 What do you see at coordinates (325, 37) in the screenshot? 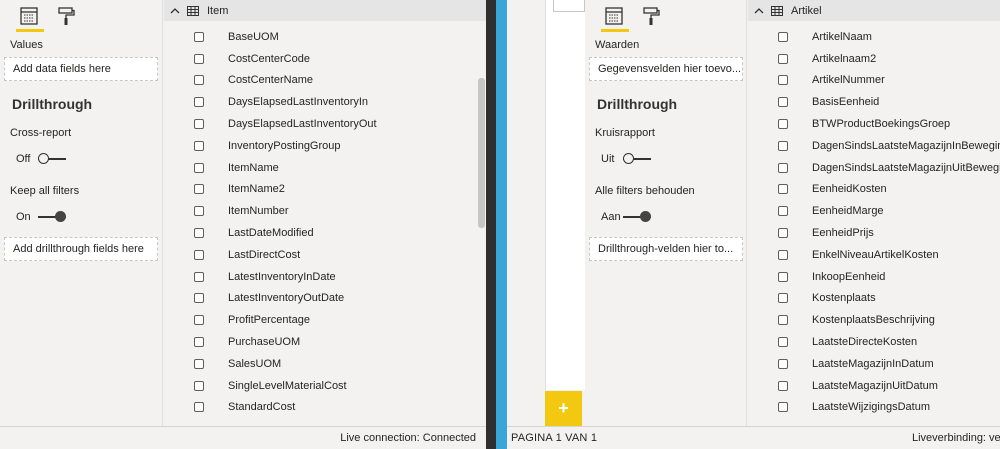
I see `field-row: BaseUOM` at bounding box center [325, 37].